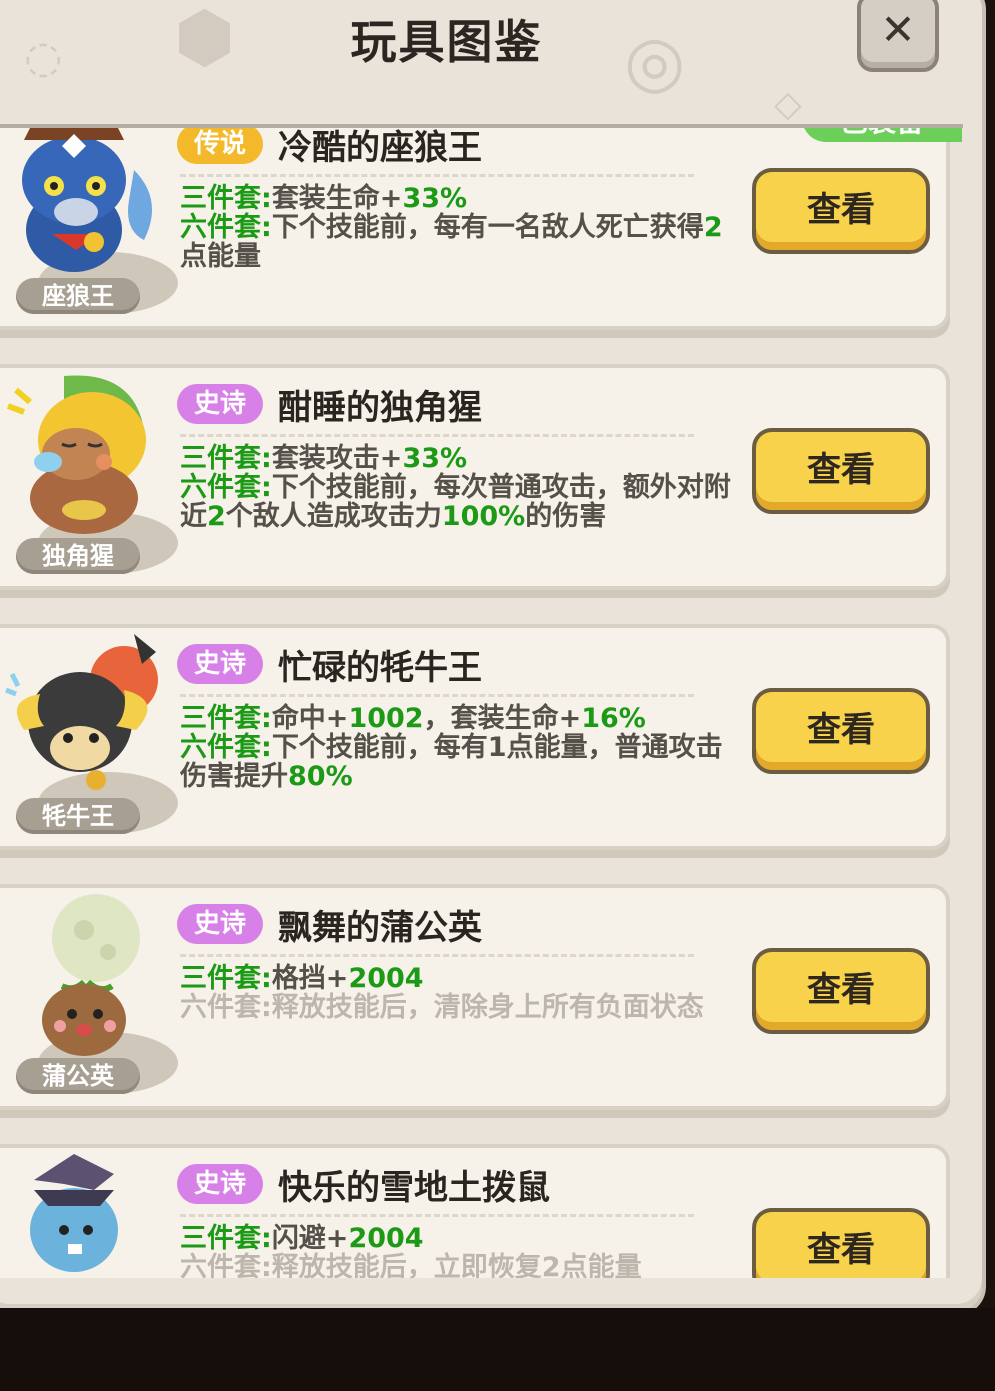 The image size is (995, 1391). I want to click on page-title: 玩具图鉴, so click(446, 42).